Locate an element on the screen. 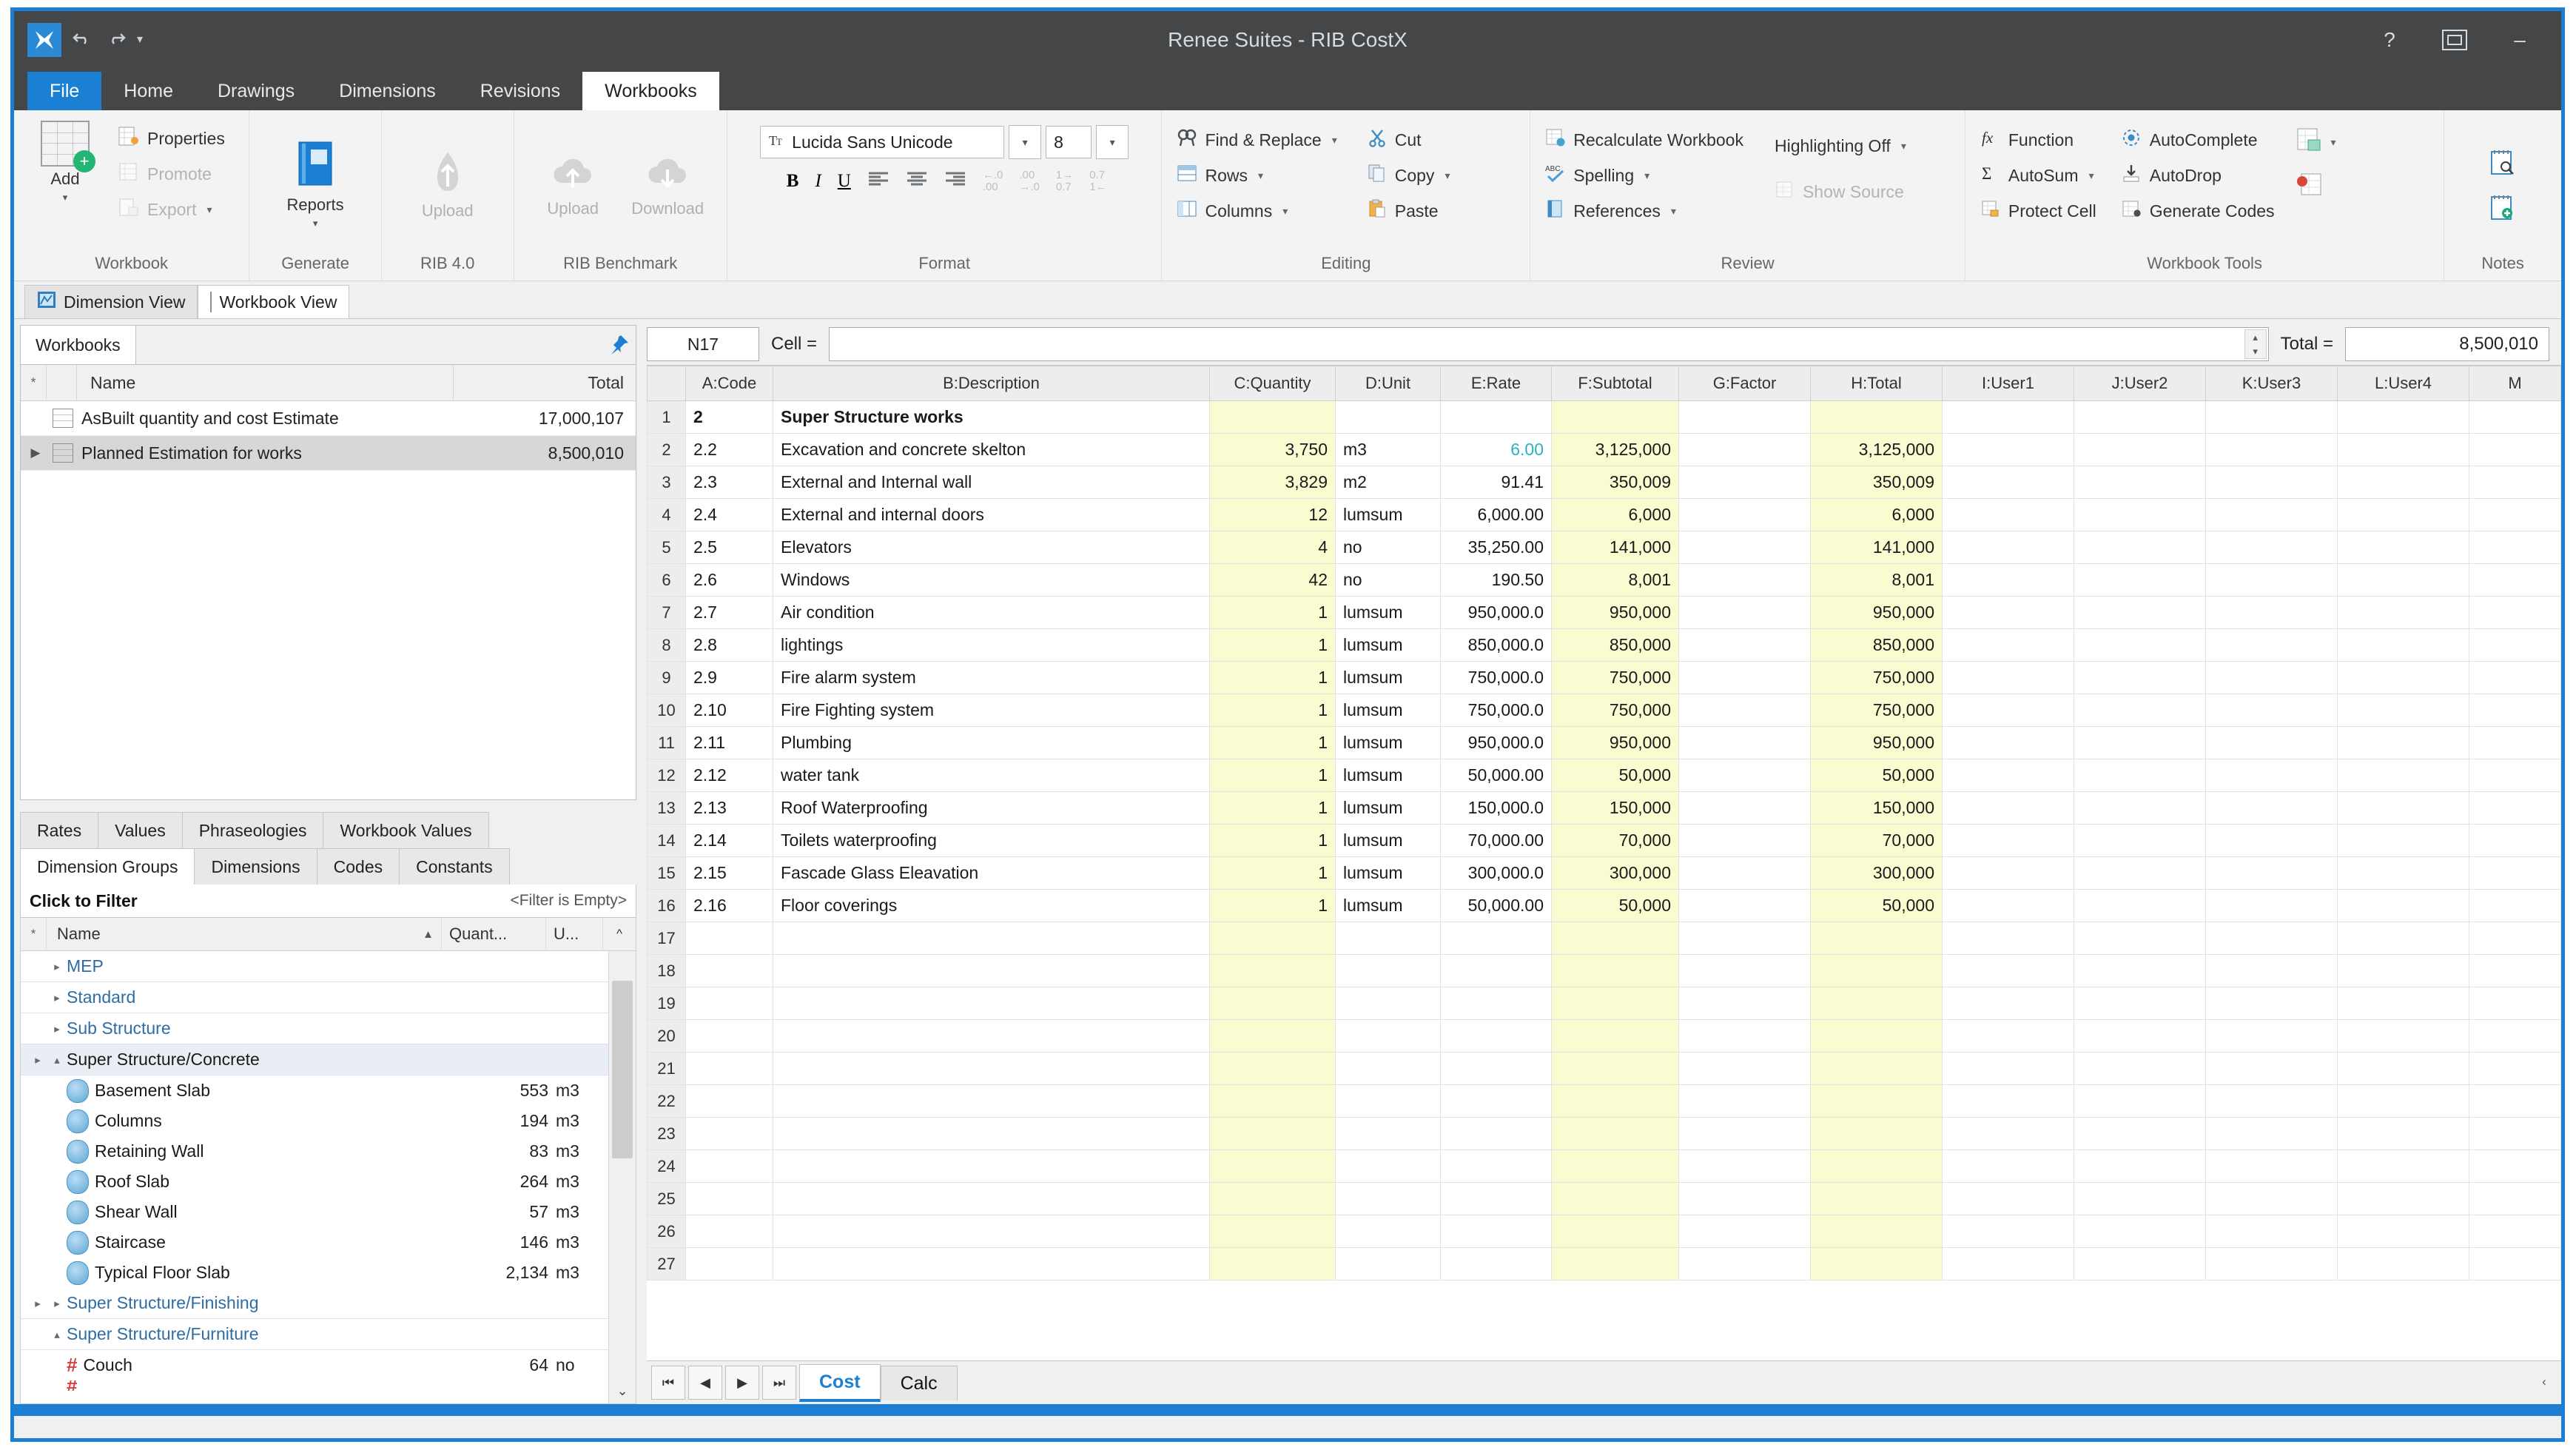 This screenshot has height=1450, width=2576. formula-expand-spinner: ▴ ▾ is located at coordinates (2255, 344).